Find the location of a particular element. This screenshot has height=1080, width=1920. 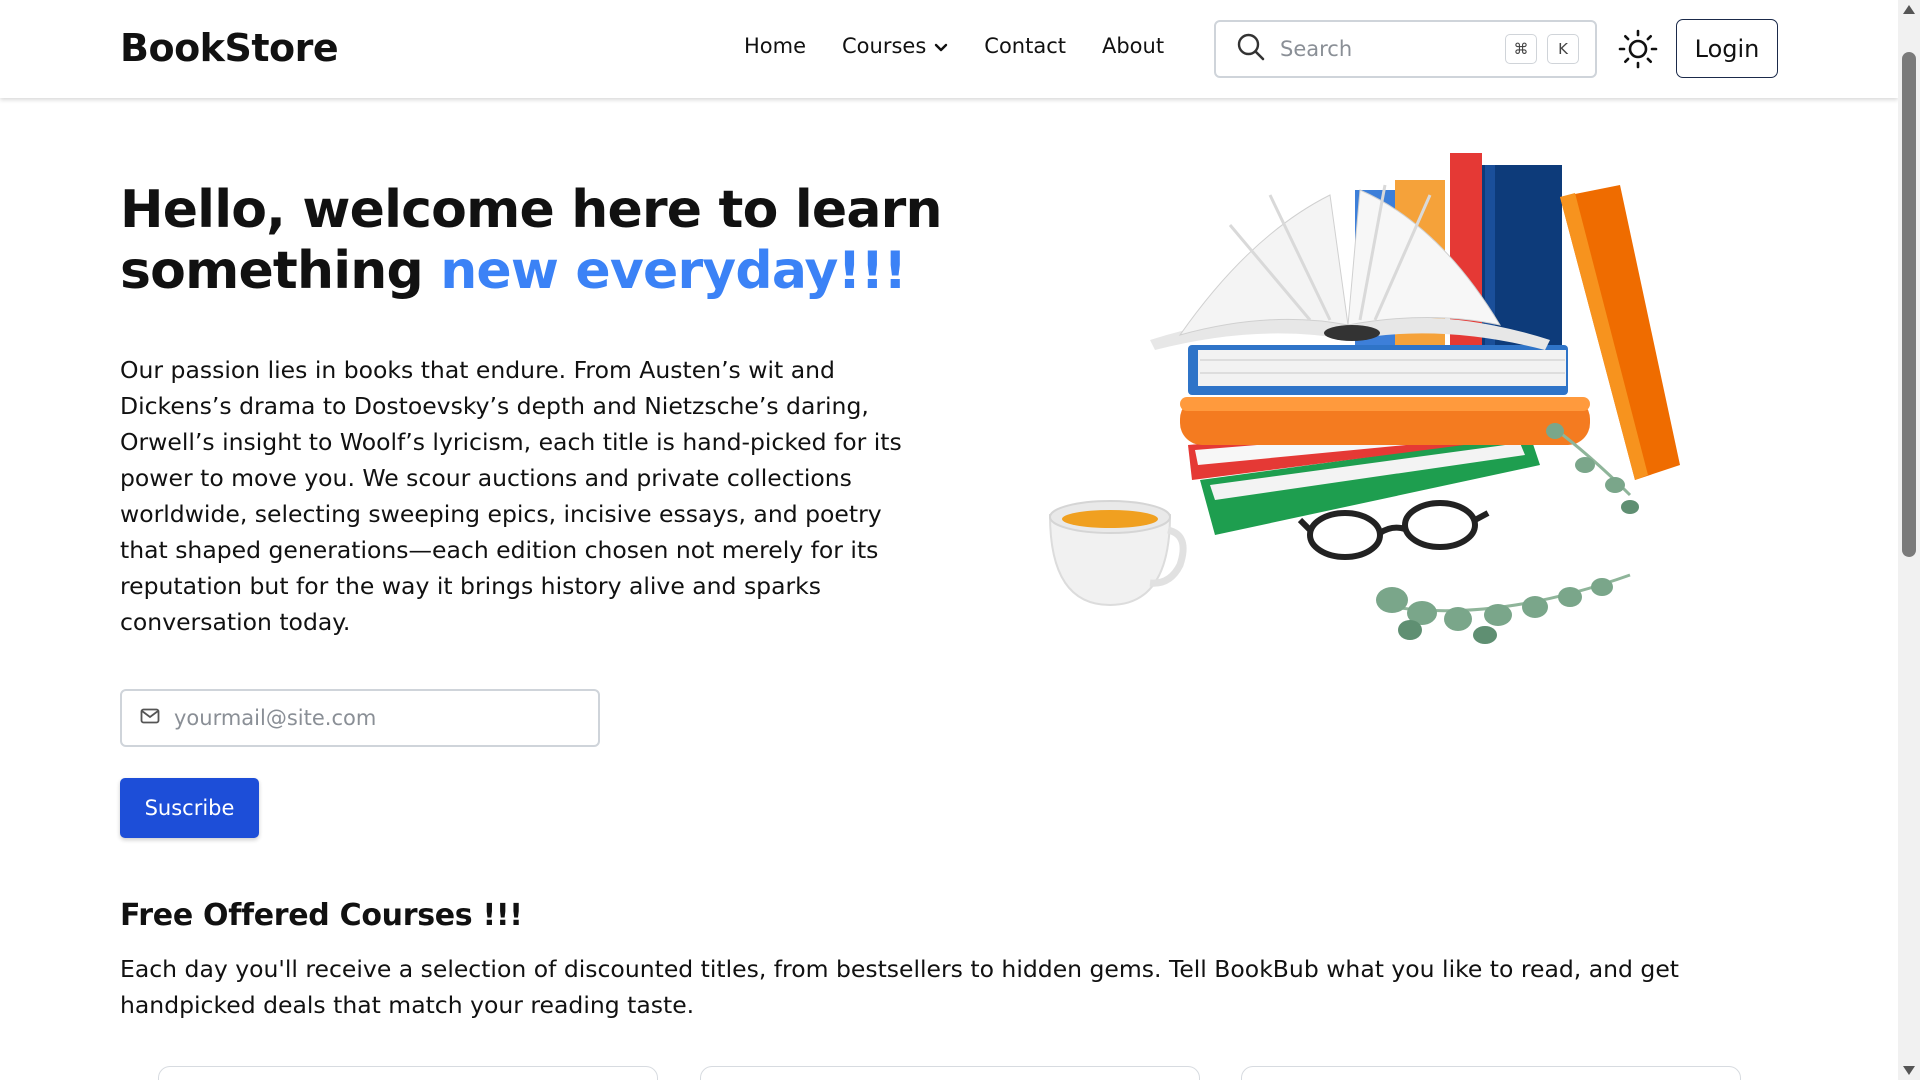

scroll-up-arrow-icon is located at coordinates (1909, 9).